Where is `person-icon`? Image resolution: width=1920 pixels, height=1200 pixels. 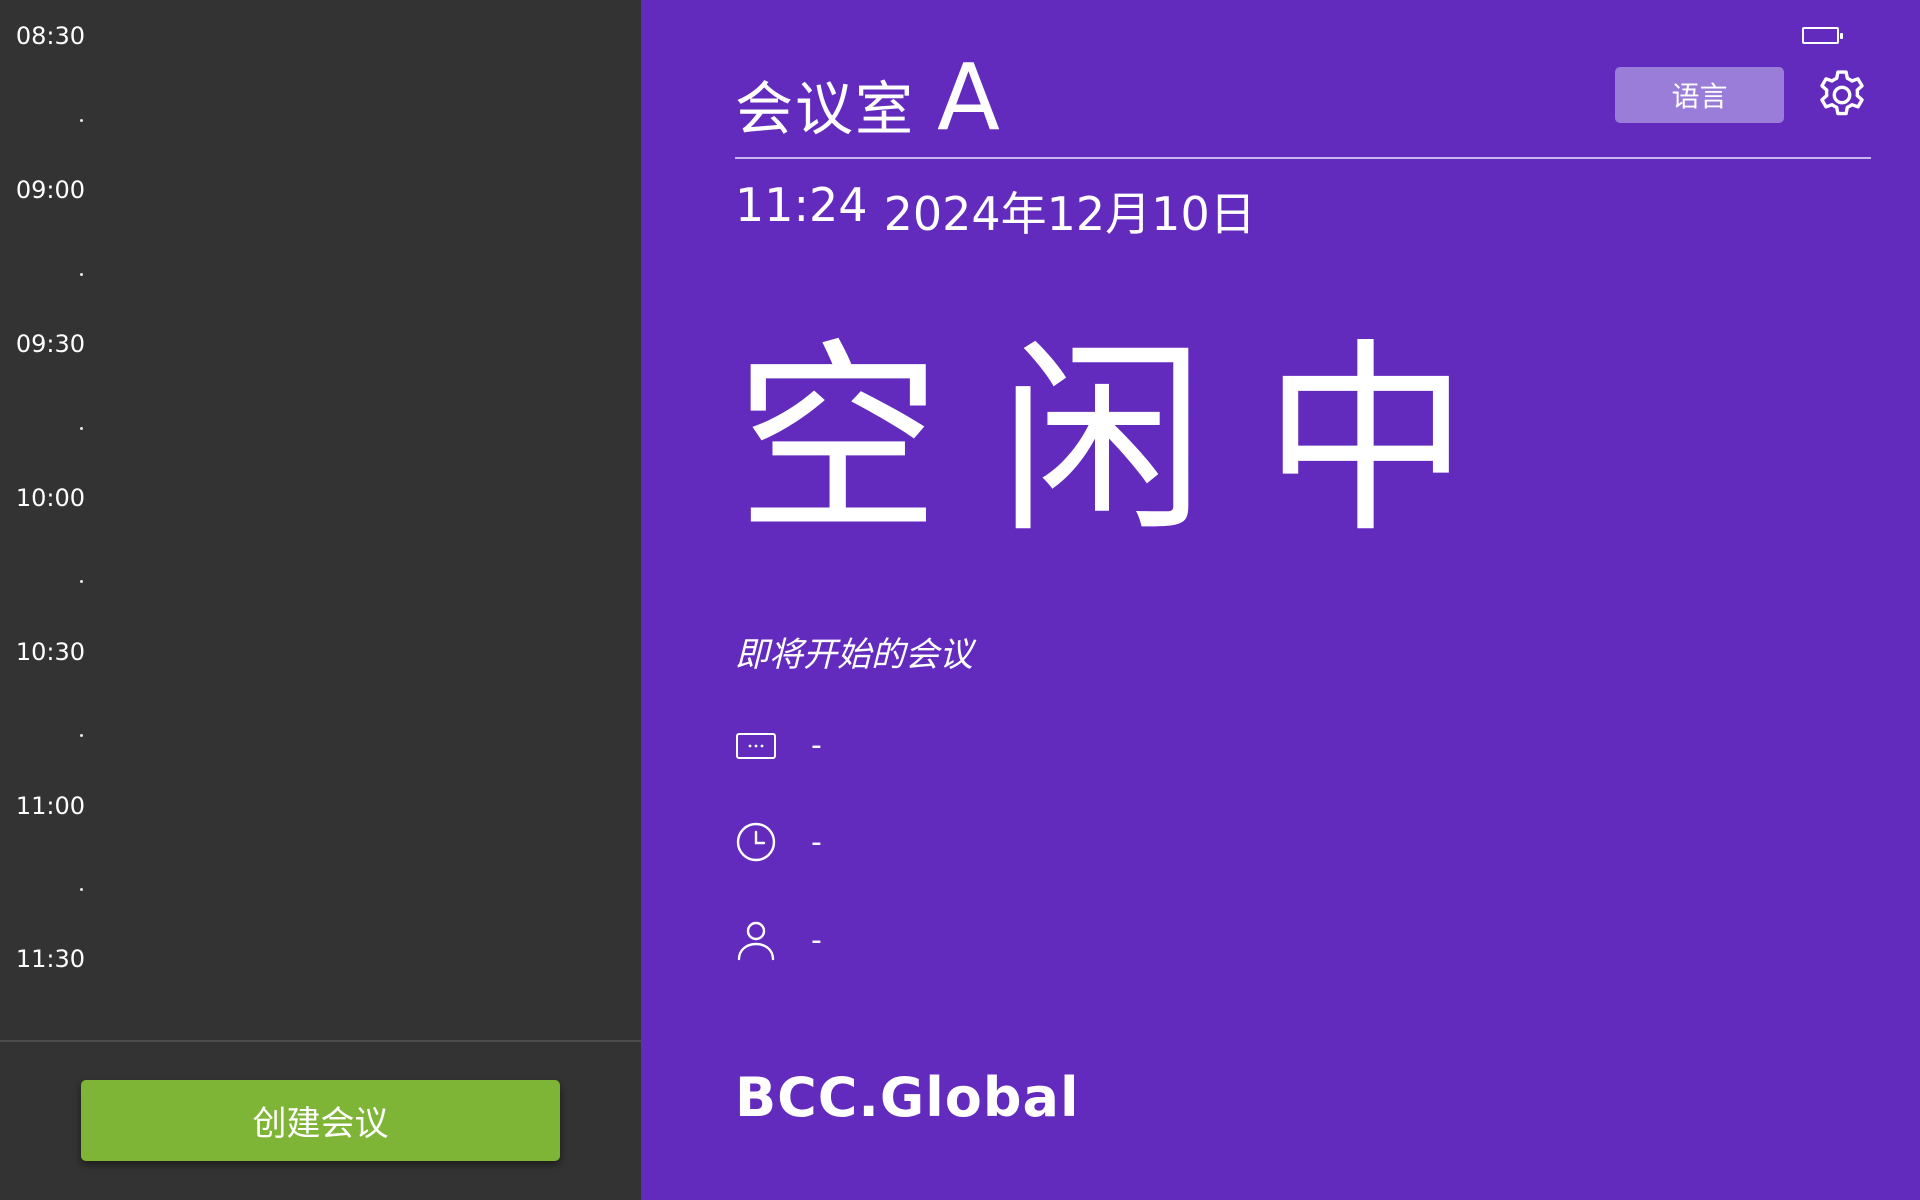 person-icon is located at coordinates (756, 940).